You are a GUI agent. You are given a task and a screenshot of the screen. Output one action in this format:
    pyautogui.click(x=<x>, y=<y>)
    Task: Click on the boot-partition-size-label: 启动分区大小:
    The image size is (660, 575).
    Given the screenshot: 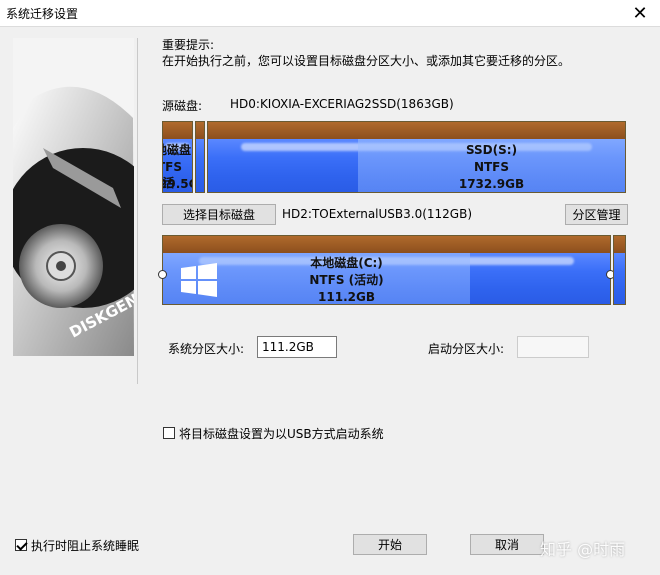 What is the action you would take?
    pyautogui.click(x=466, y=349)
    